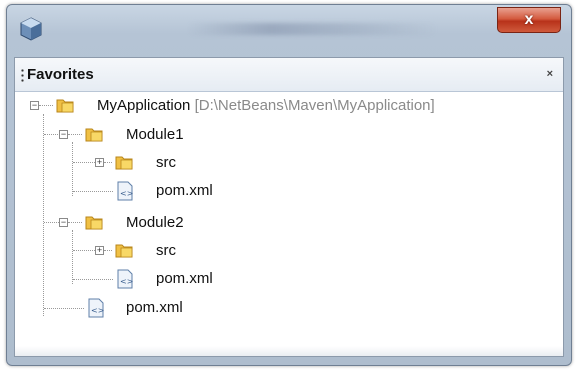 The height and width of the screenshot is (370, 578). I want to click on module2-collapse-toggle: −, so click(63, 222).